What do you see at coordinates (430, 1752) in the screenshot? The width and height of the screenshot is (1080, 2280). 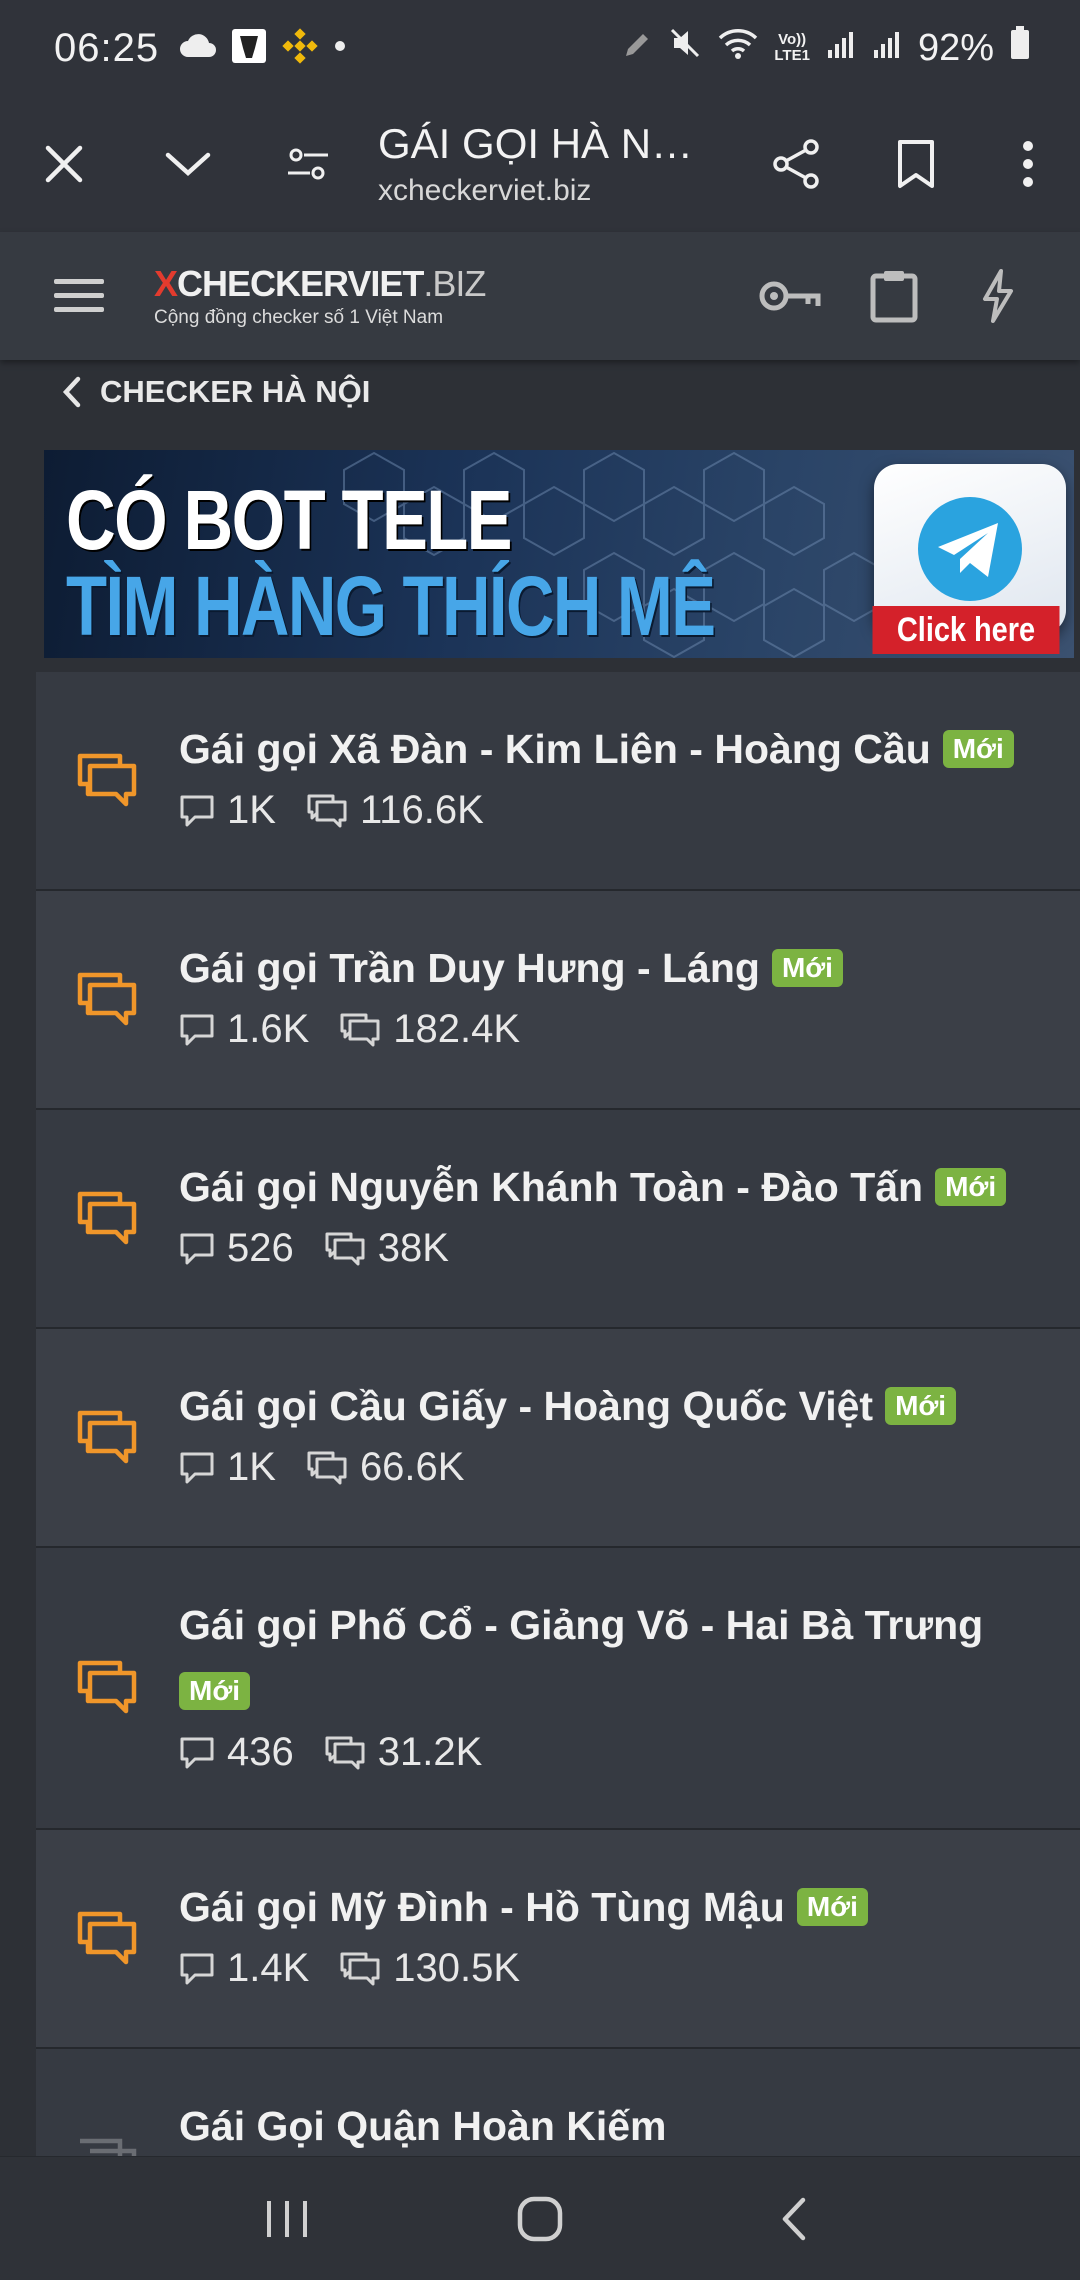 I see `views-count: 31.2K` at bounding box center [430, 1752].